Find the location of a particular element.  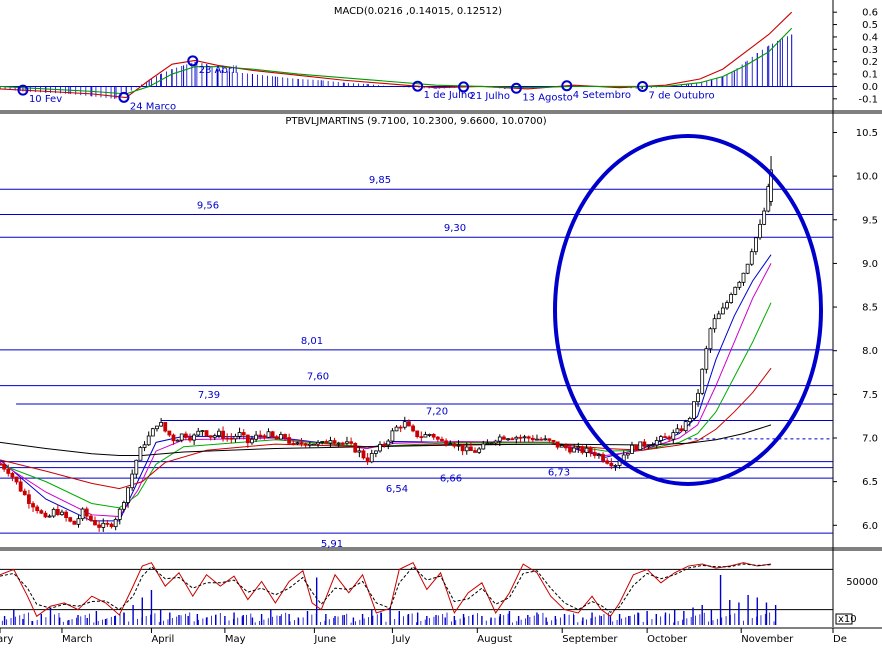

price-level-label: 6,54 is located at coordinates (397, 489).